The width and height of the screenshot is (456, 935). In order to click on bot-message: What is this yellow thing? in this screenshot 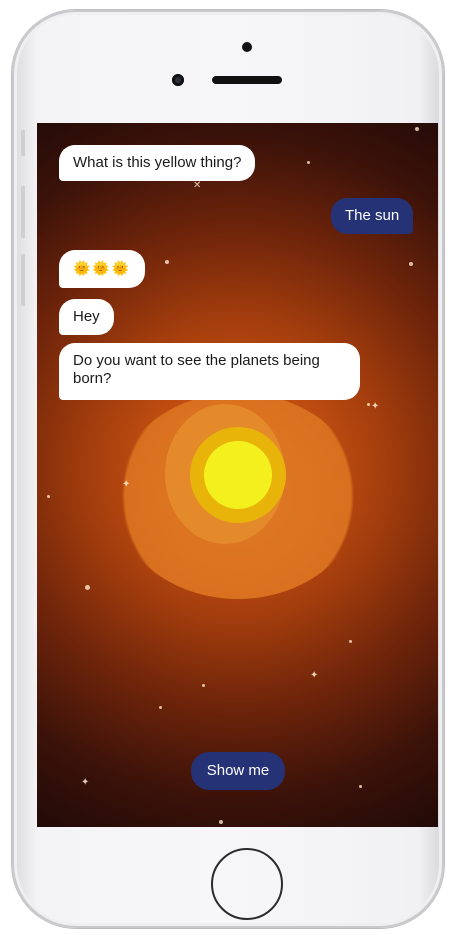, I will do `click(157, 163)`.